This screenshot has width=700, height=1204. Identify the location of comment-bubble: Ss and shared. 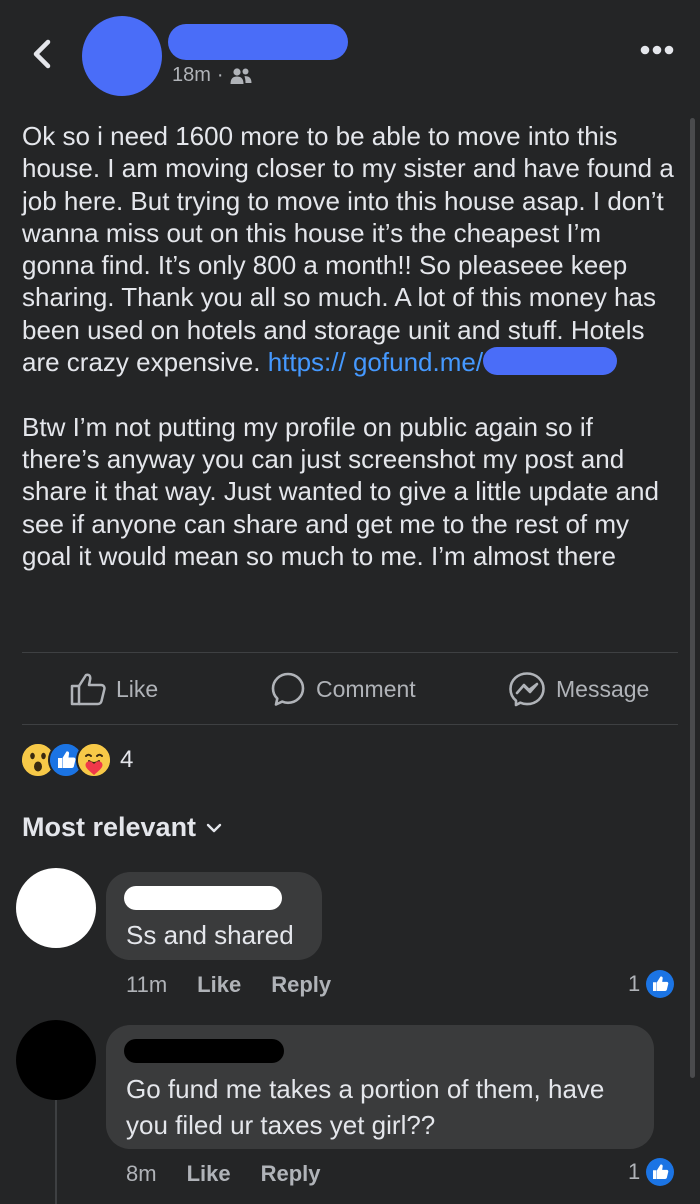
(214, 916).